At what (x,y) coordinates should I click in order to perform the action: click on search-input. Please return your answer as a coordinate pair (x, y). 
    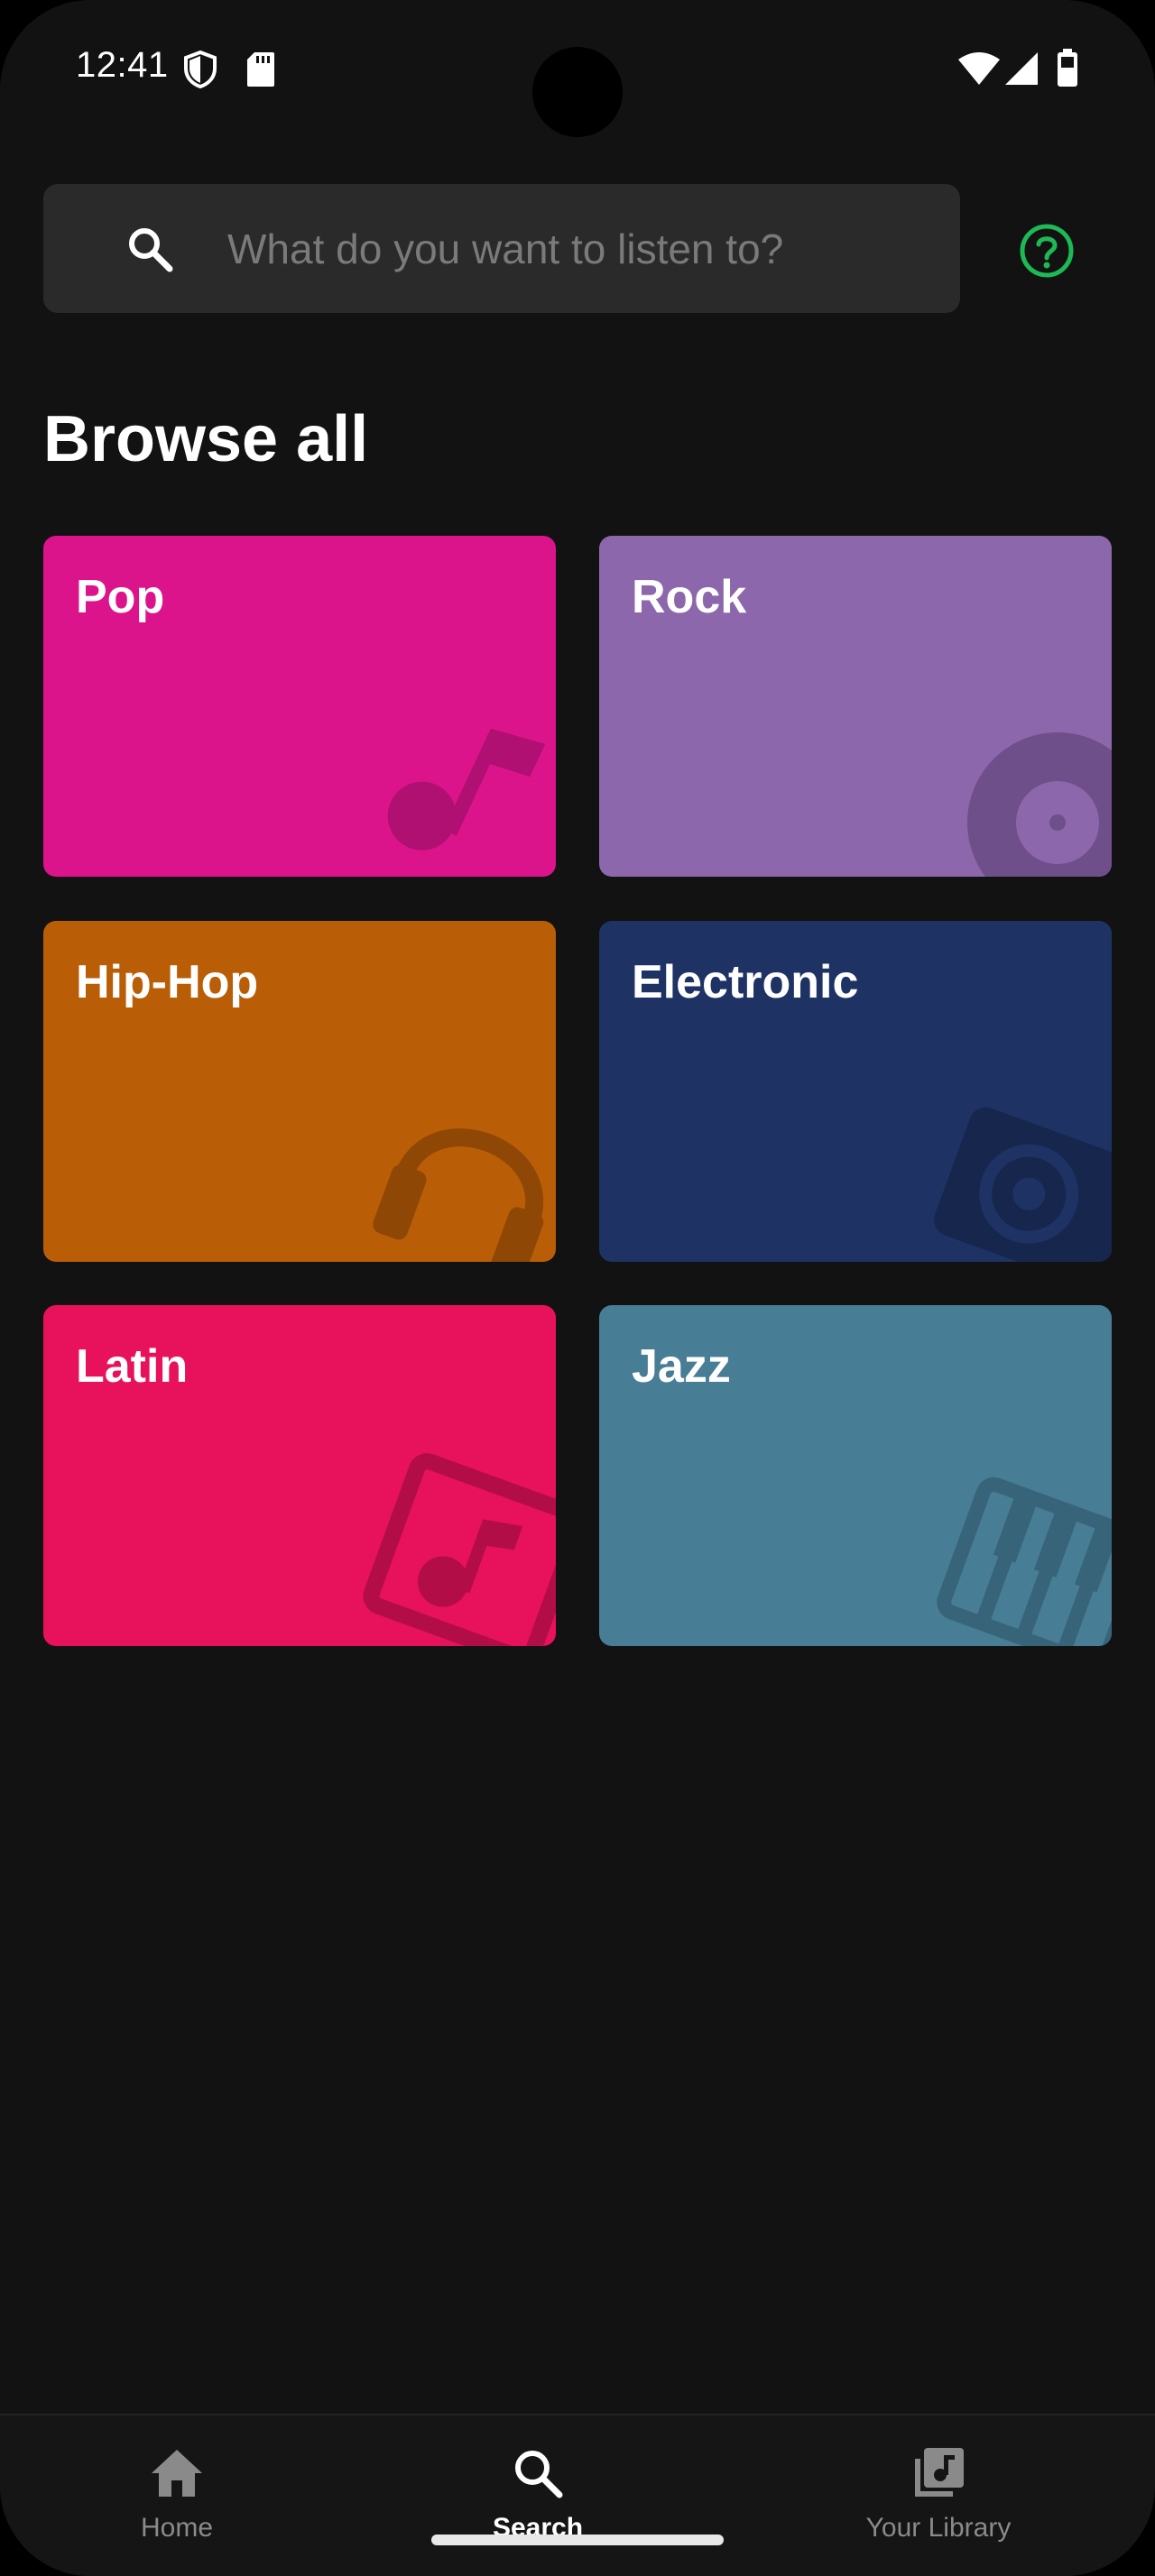
    Looking at the image, I should click on (563, 248).